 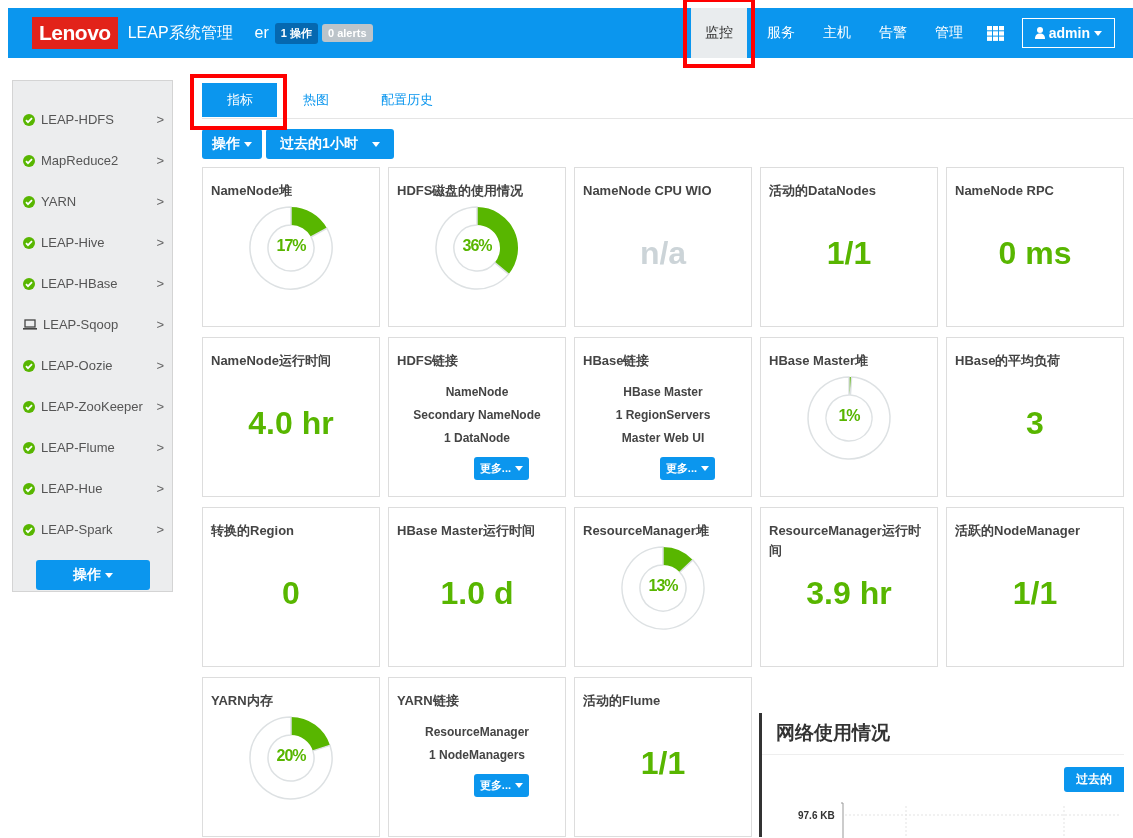 I want to click on metric-value: 4.0 hr, so click(x=291, y=423).